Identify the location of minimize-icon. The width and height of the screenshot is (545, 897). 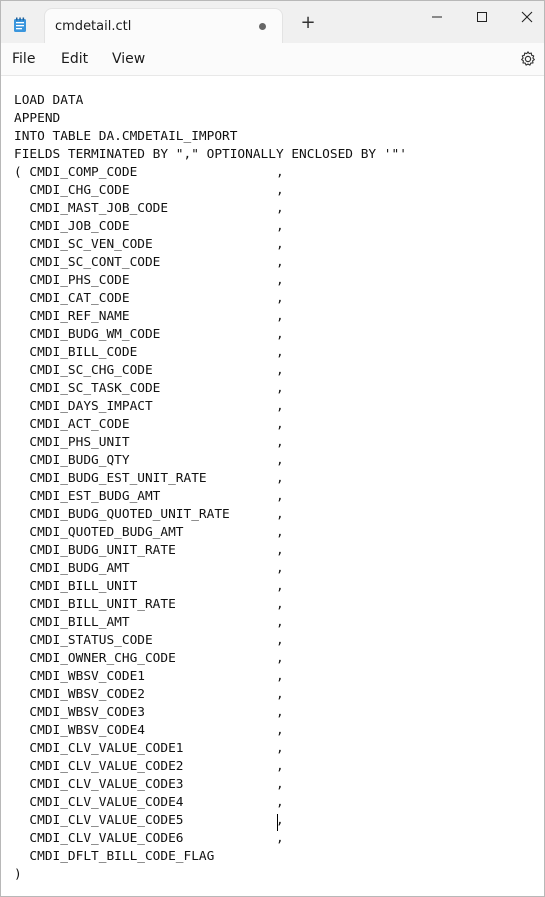
(437, 17).